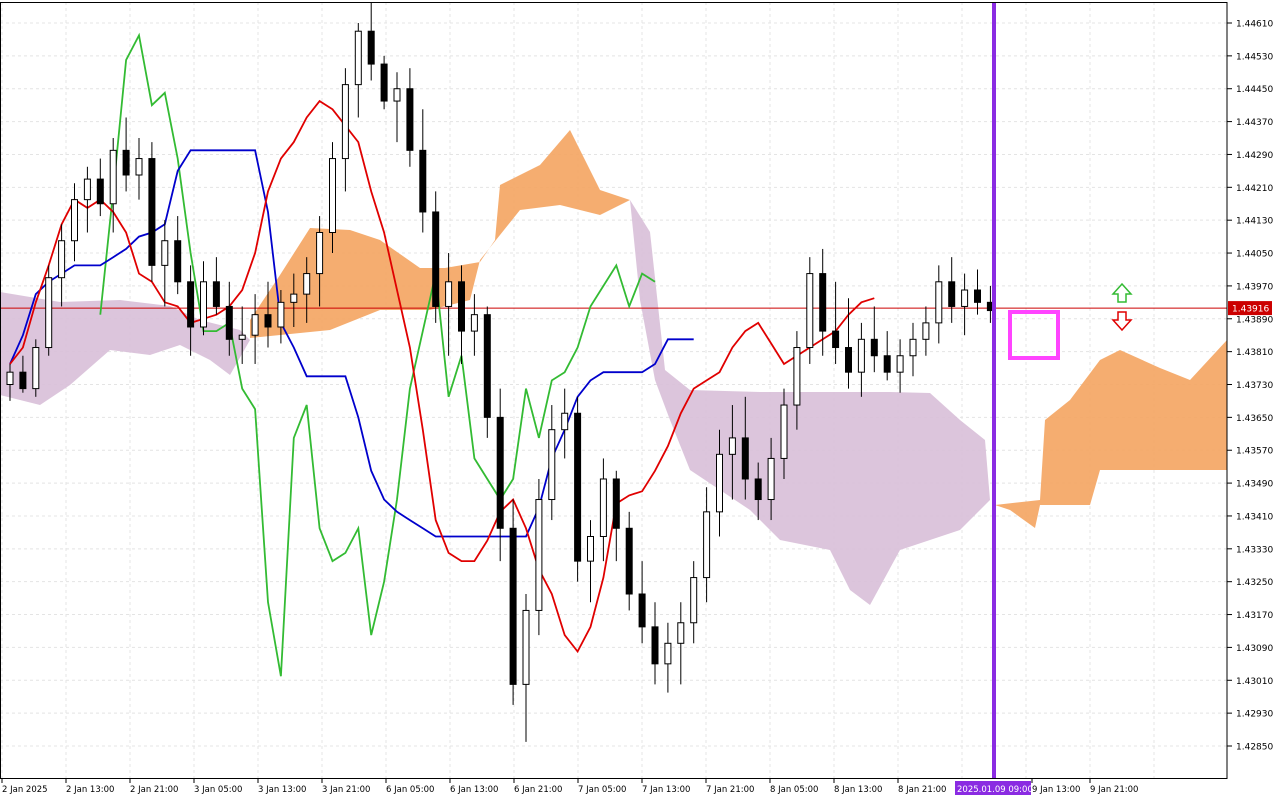 The image size is (1280, 804). Describe the element at coordinates (666, 790) in the screenshot. I see `time-tick-label: 7 Jan 13:00` at that location.